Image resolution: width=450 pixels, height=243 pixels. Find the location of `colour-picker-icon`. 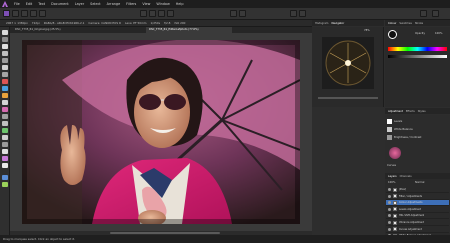

colour-picker-icon is located at coordinates (5, 81).